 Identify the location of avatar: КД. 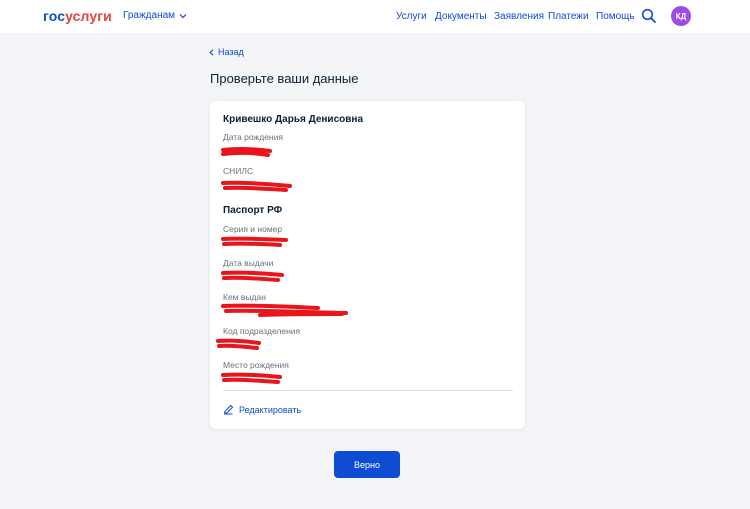
(681, 16).